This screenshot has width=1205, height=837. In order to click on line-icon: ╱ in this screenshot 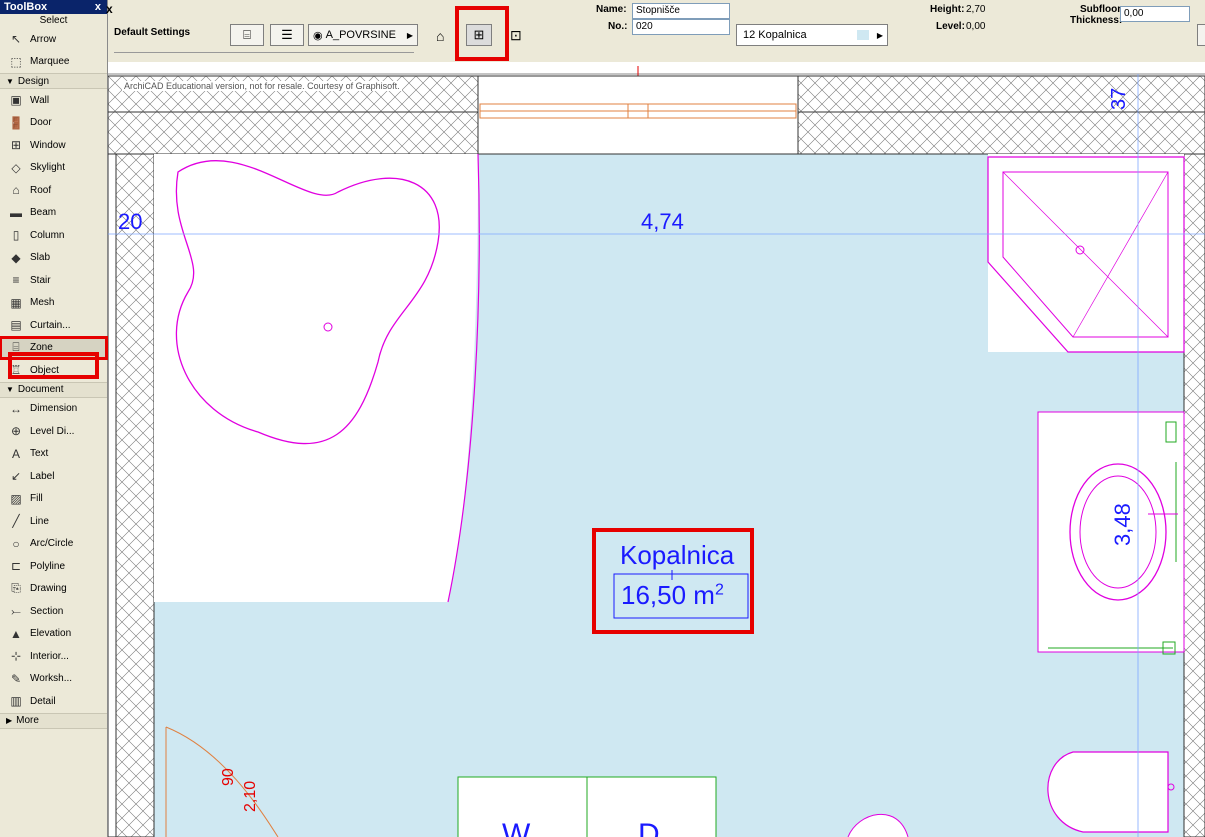, I will do `click(16, 521)`.